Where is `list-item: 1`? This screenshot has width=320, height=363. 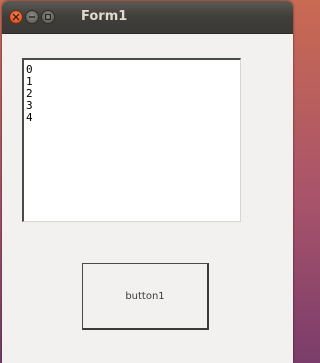 list-item: 1 is located at coordinates (133, 82).